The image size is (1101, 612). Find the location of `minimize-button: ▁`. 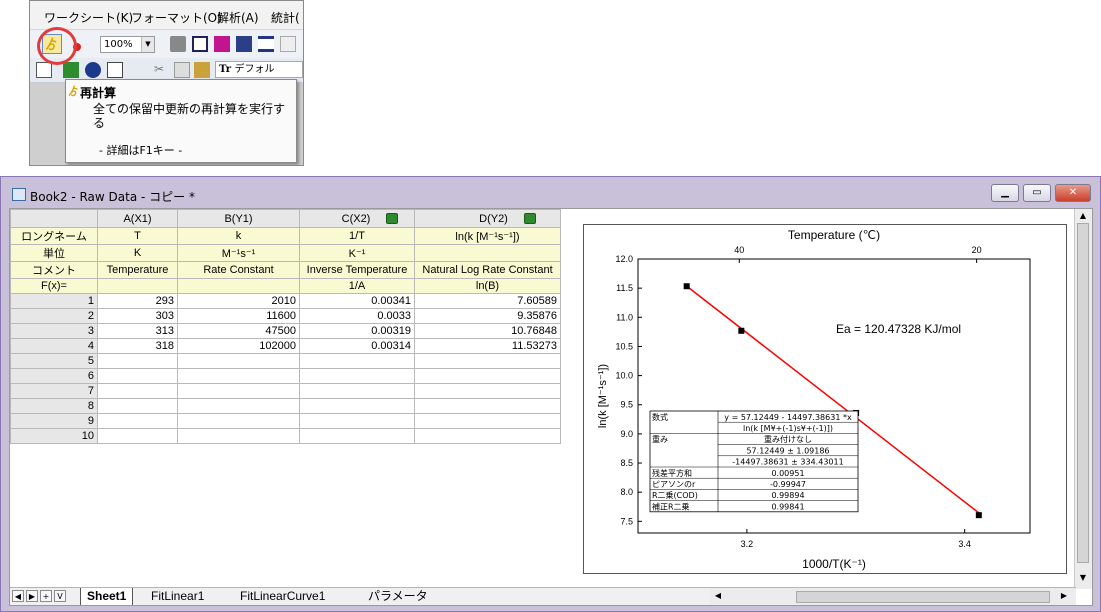

minimize-button: ▁ is located at coordinates (1005, 193).